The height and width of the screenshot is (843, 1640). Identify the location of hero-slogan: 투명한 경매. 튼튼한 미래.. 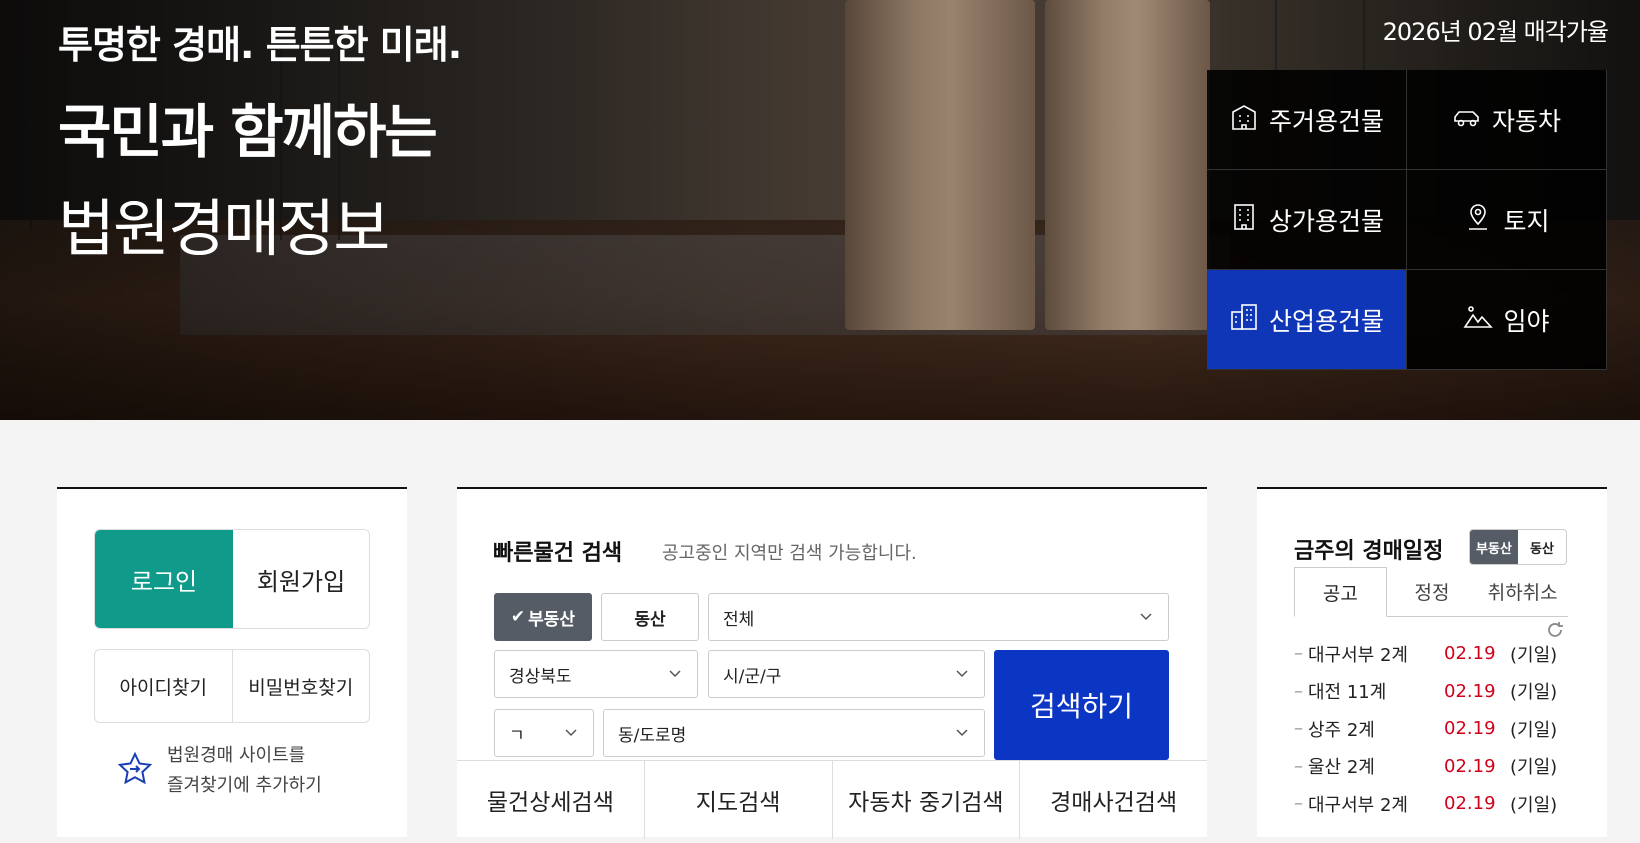
(260, 45).